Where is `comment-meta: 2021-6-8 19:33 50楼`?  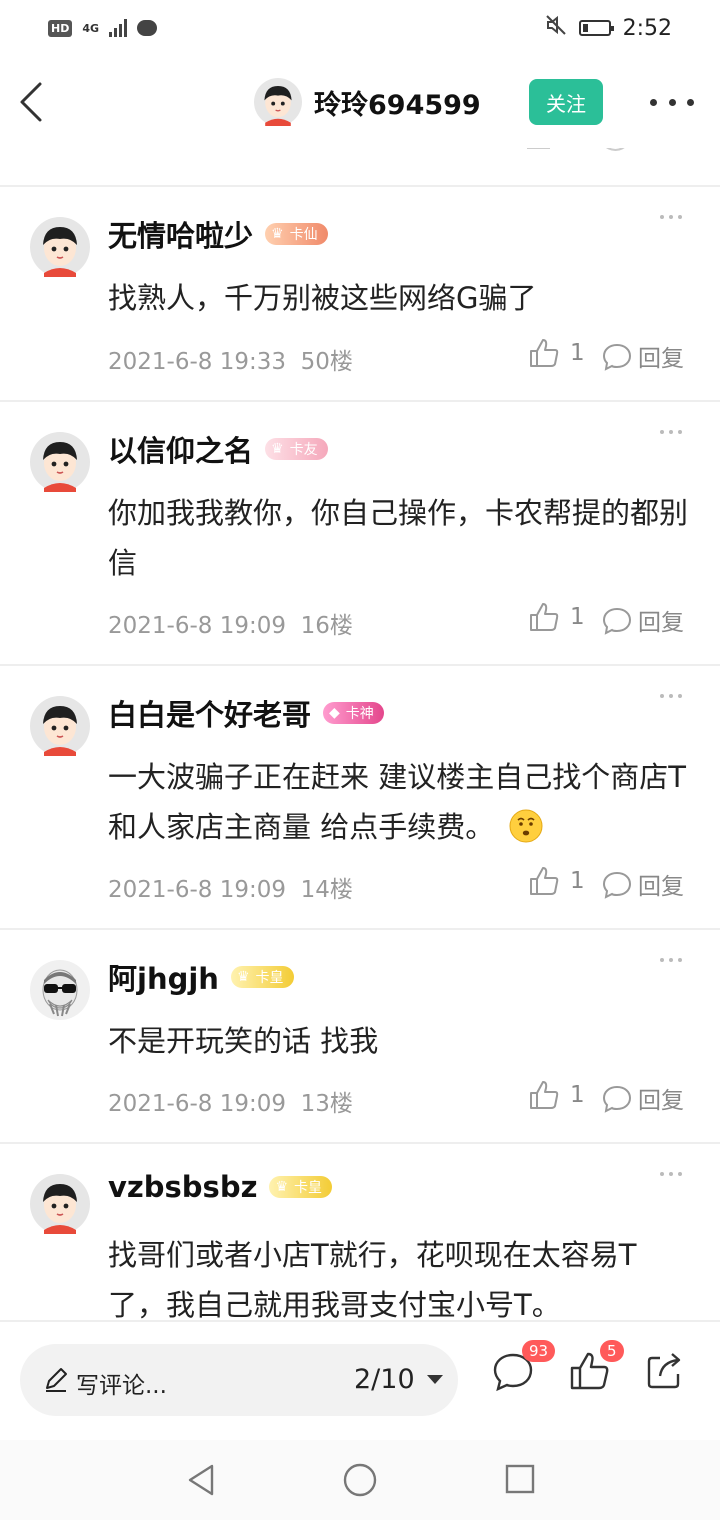
comment-meta: 2021-6-8 19:33 50楼 is located at coordinates (230, 359).